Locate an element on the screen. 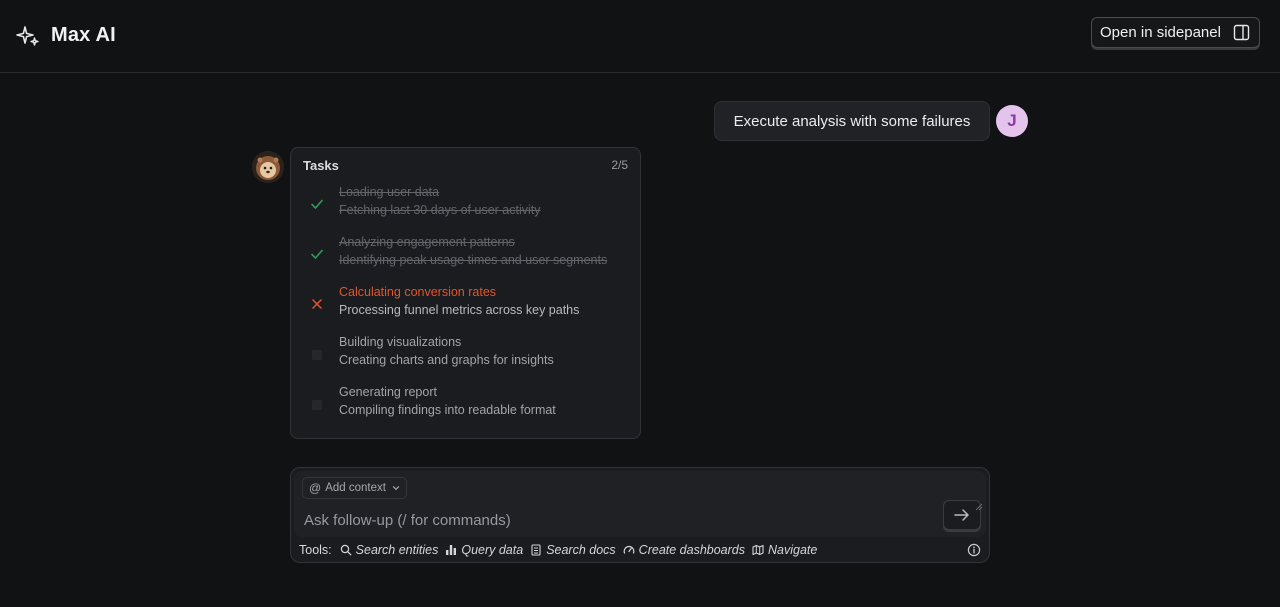 This screenshot has width=1280, height=607. task-subtitle: Creating charts and graphs for insights is located at coordinates (446, 360).